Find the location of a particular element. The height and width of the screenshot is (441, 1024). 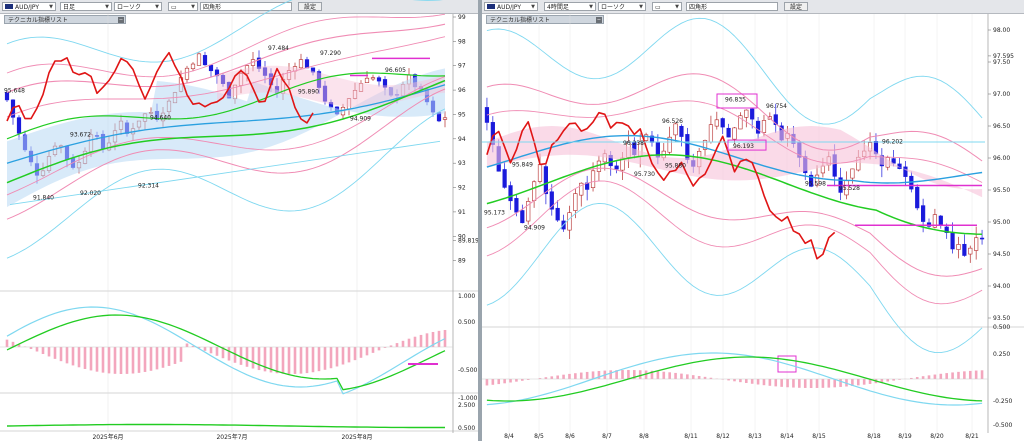

price-axis-label: 98 is located at coordinates (462, 41).